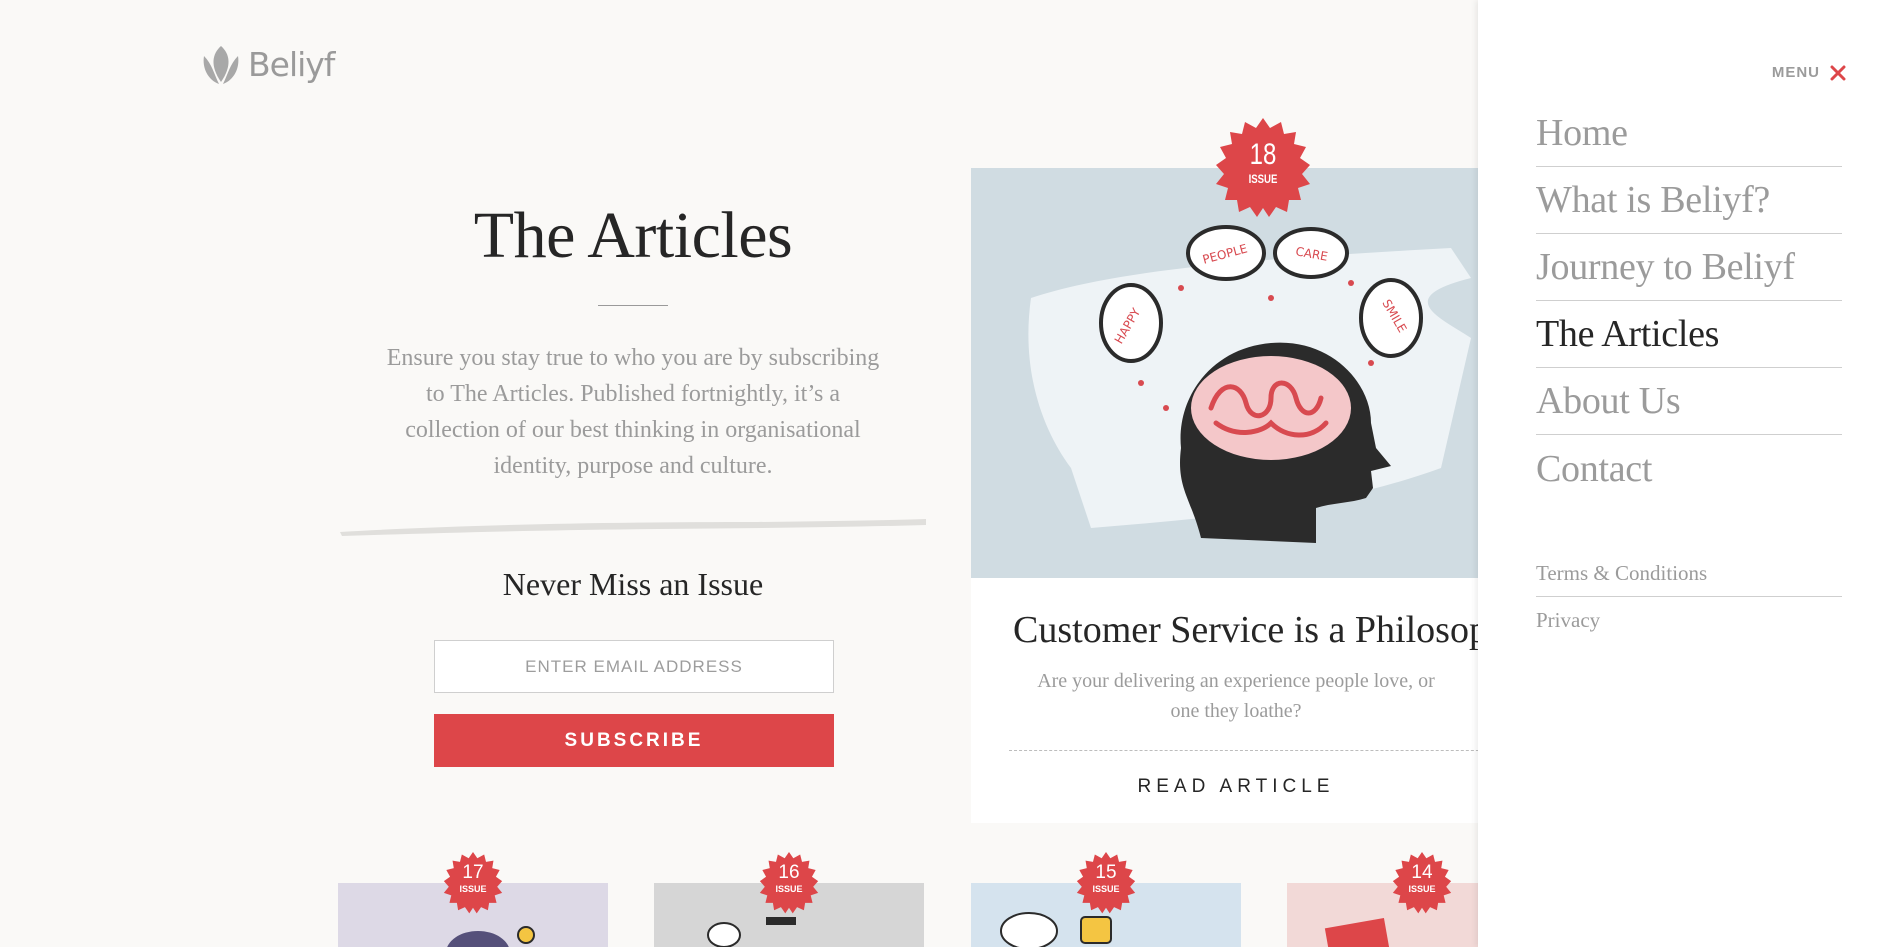 The height and width of the screenshot is (947, 1898). I want to click on issue-number: 18, so click(1263, 154).